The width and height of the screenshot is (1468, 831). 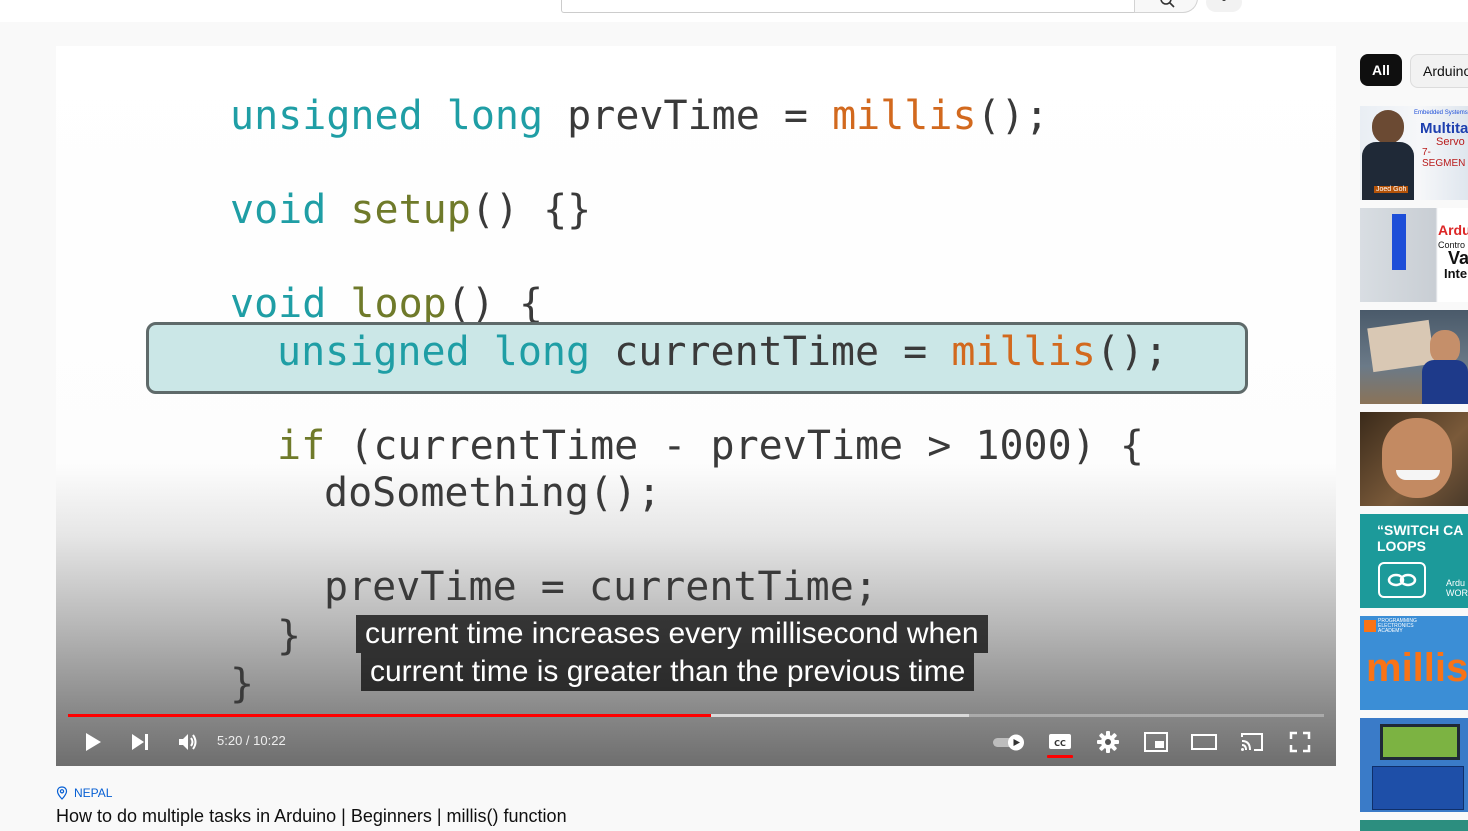 I want to click on autoplay-toggle, so click(x=1009, y=742).